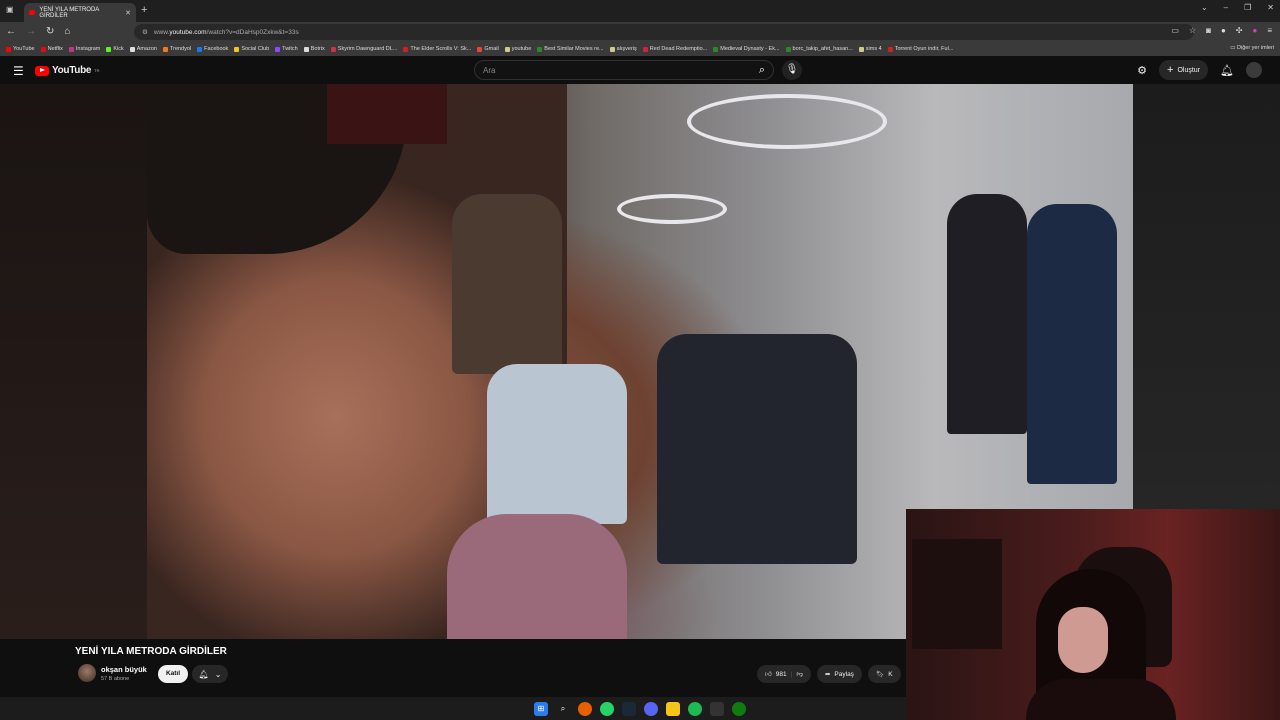 The width and height of the screenshot is (1280, 720). I want to click on maximize-icon: ❐, so click(1247, 7).